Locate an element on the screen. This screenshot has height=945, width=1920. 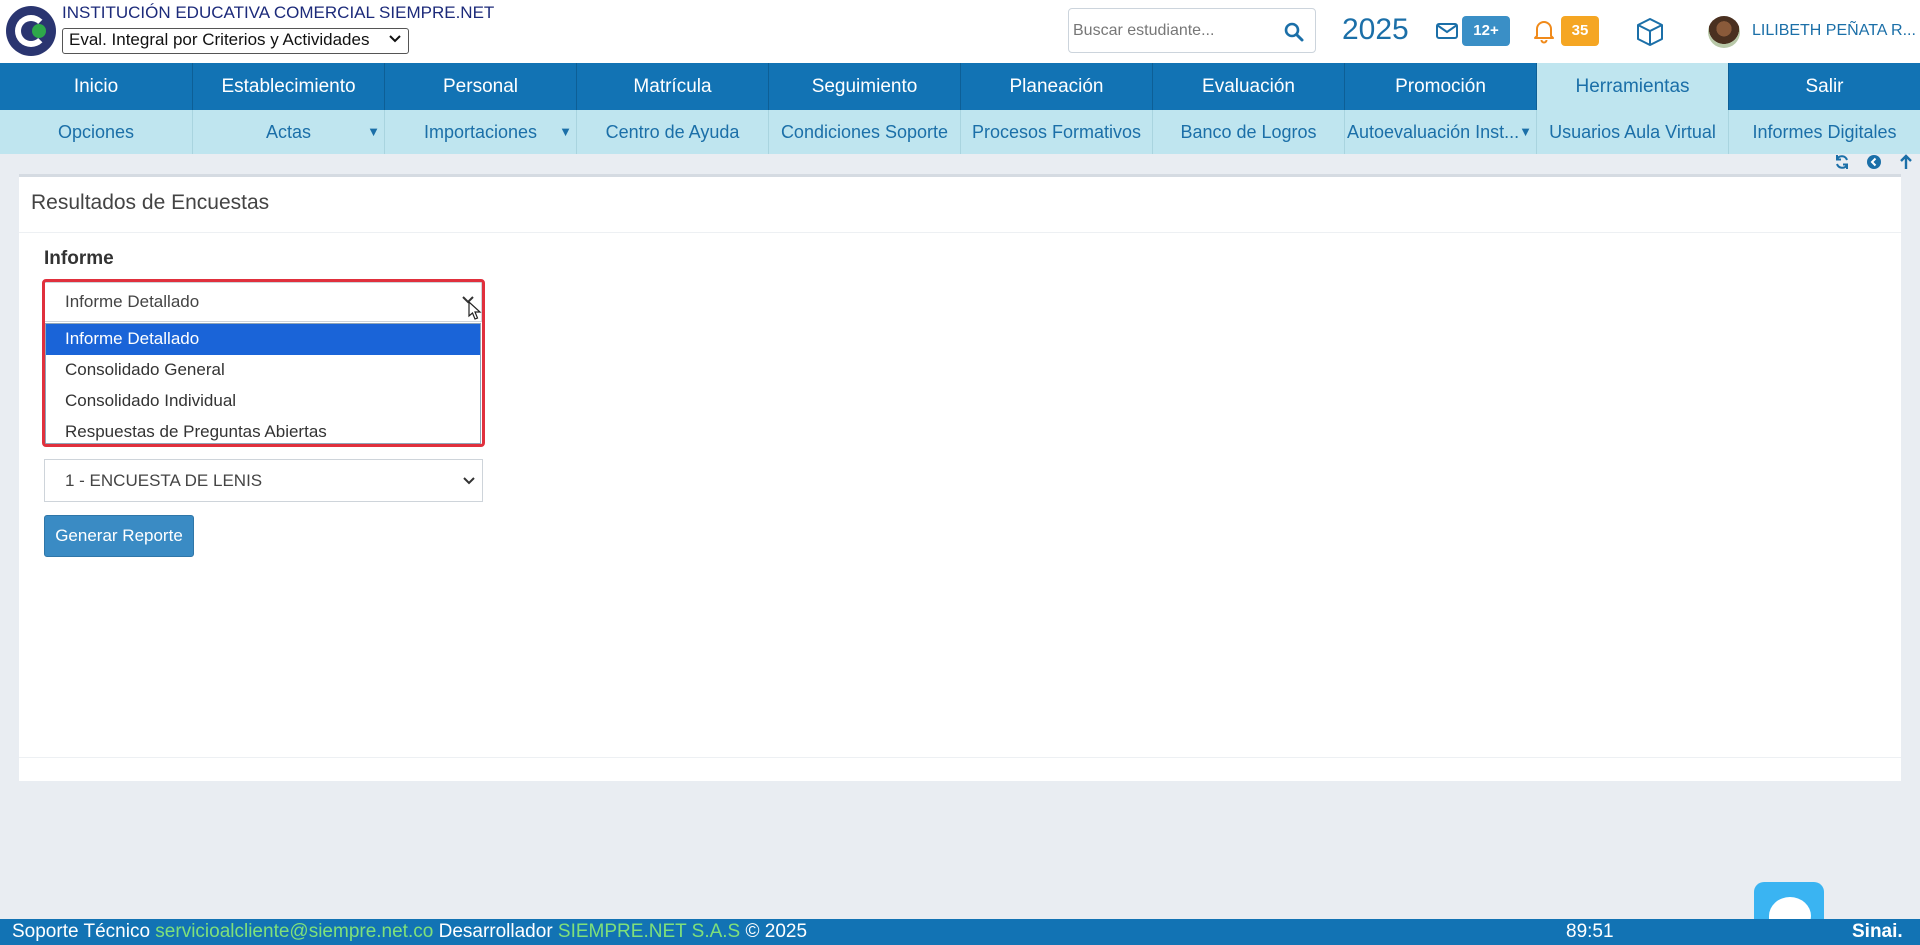
subnav-label: Usuarios Aula Virtual is located at coordinates (1632, 132).